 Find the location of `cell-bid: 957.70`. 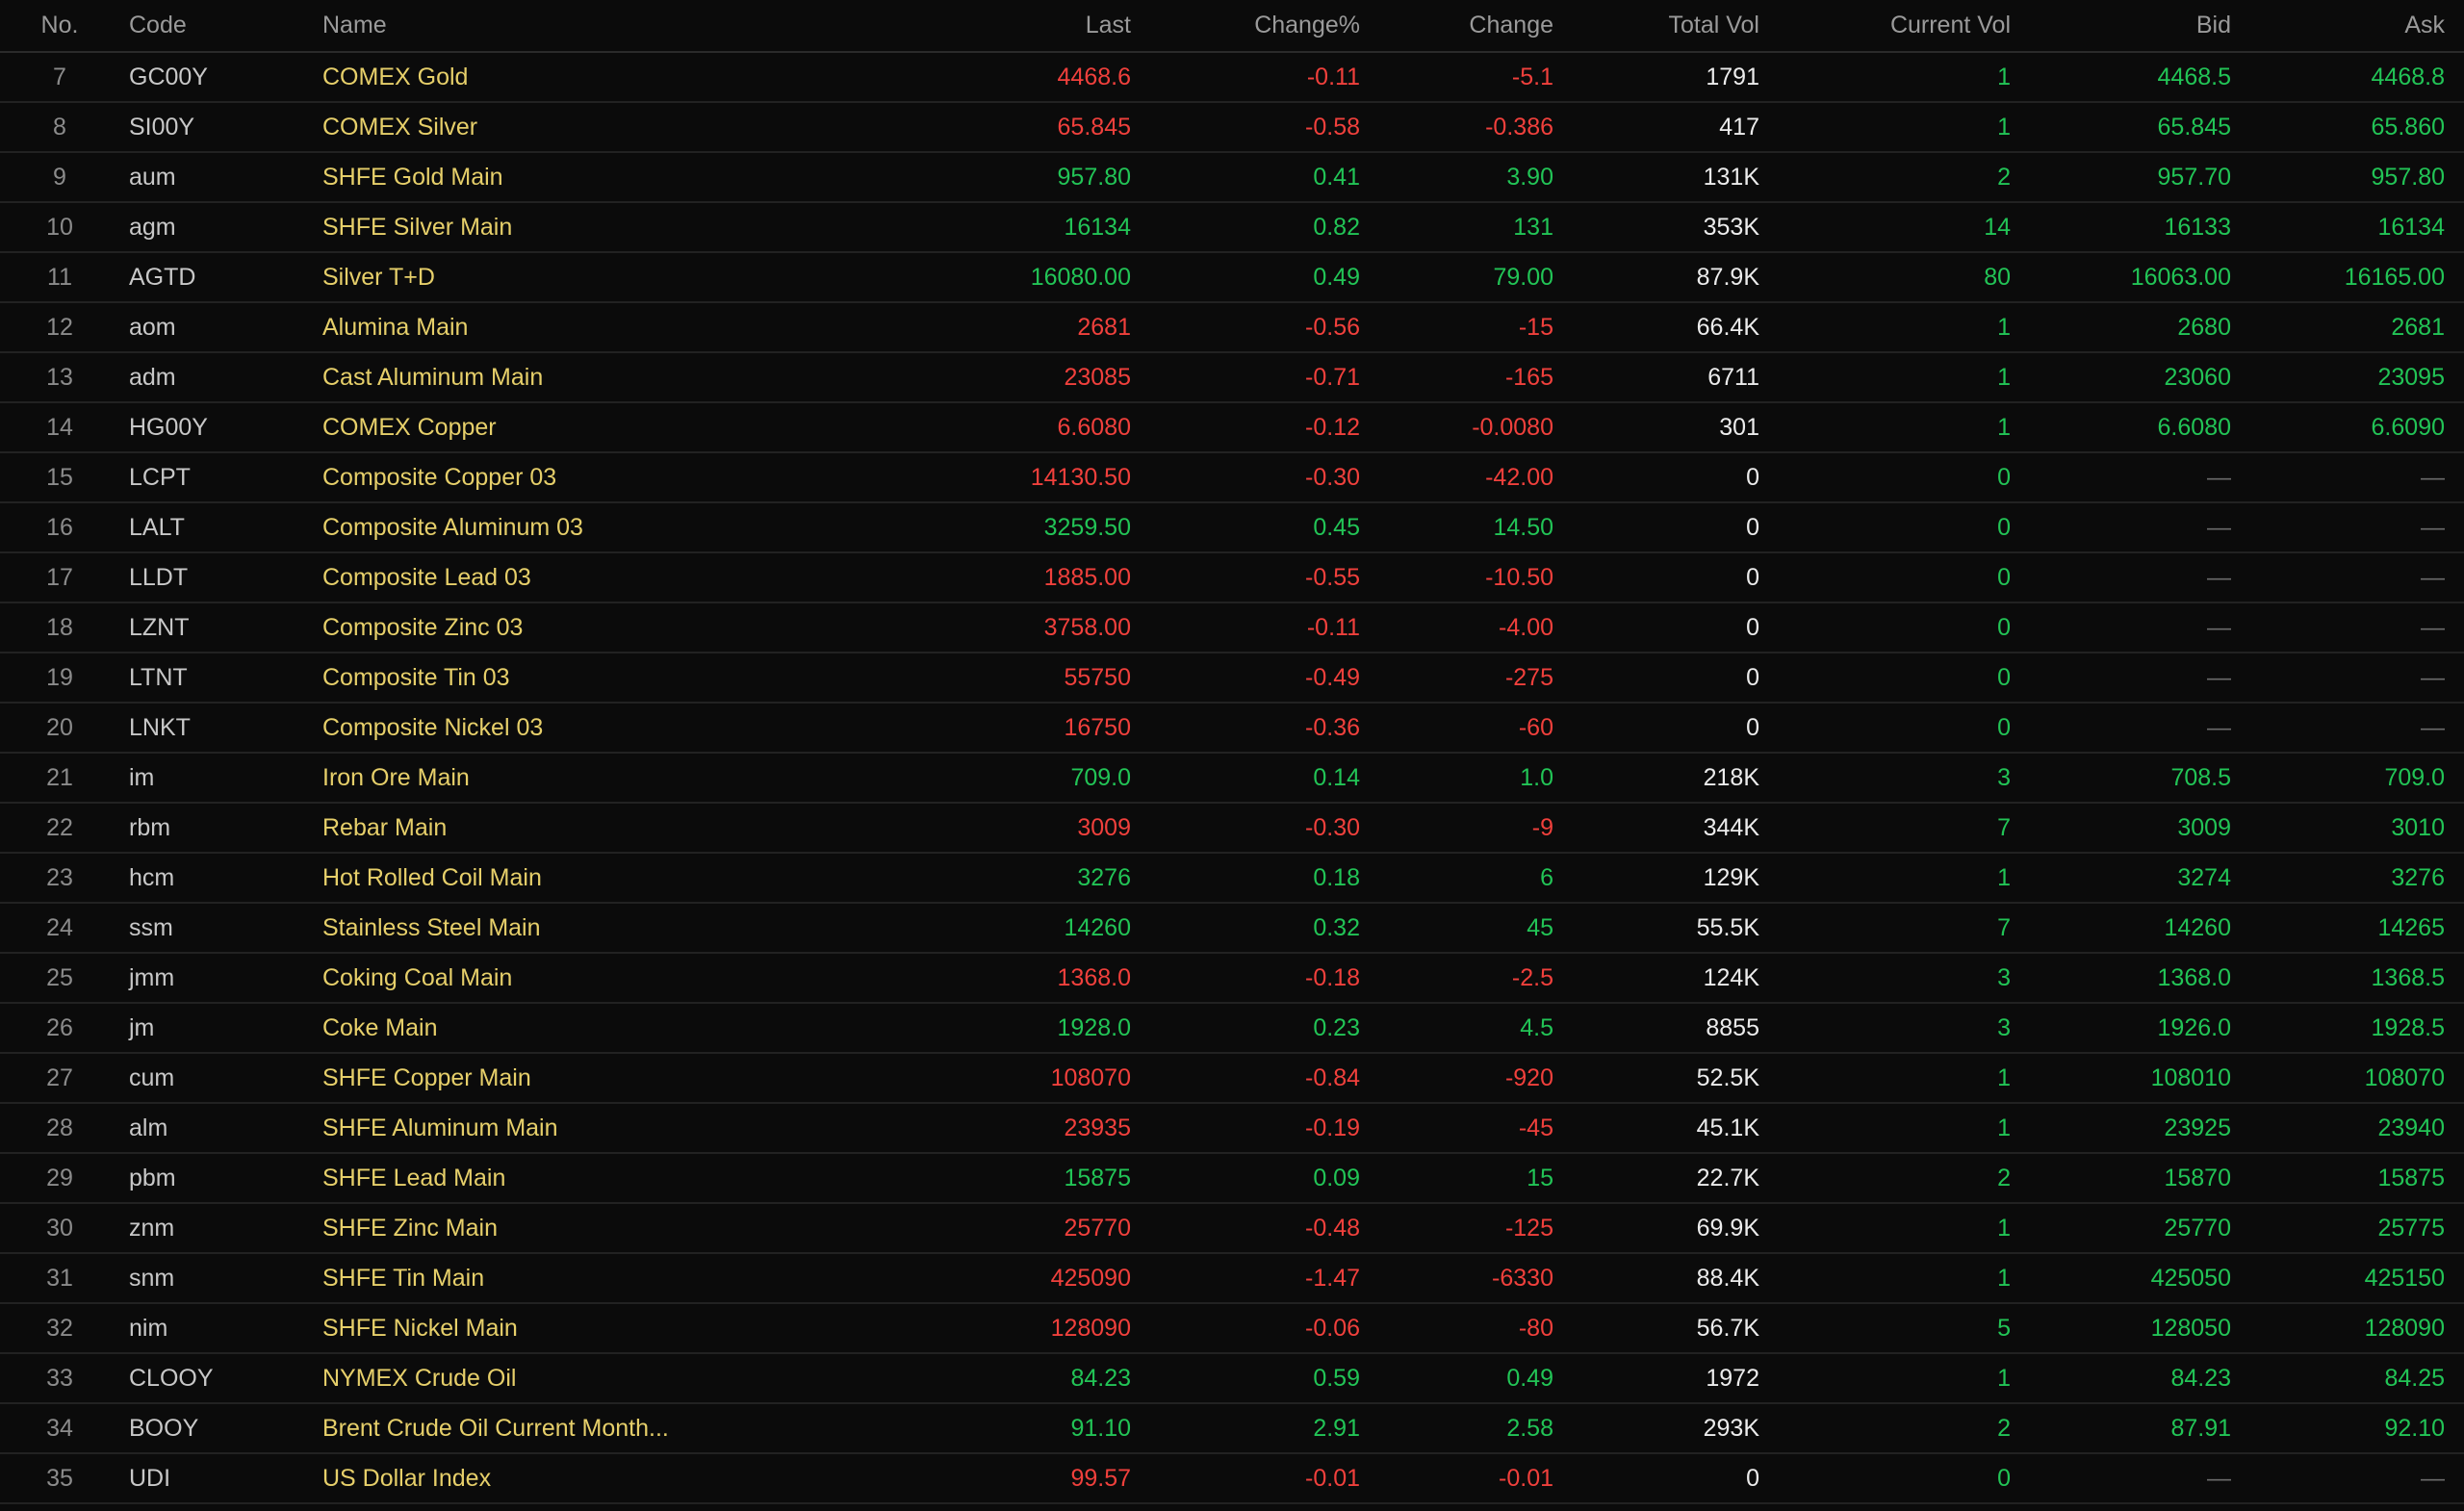

cell-bid: 957.70 is located at coordinates (2140, 177).